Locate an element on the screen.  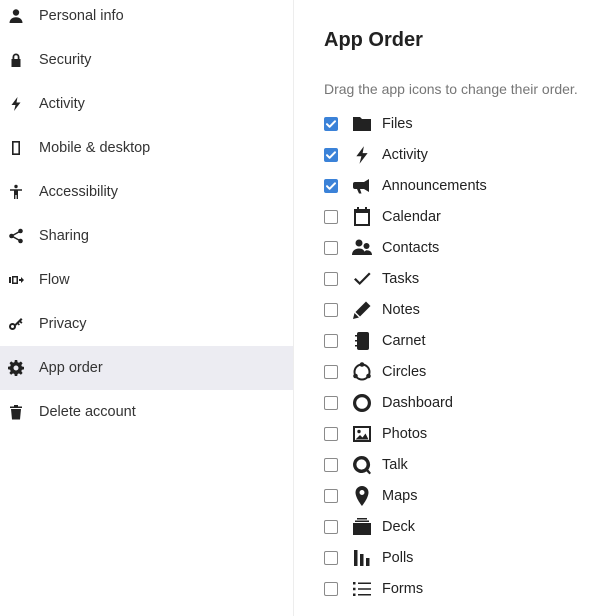
app-order-item-tasks: Tasks is located at coordinates (459, 278).